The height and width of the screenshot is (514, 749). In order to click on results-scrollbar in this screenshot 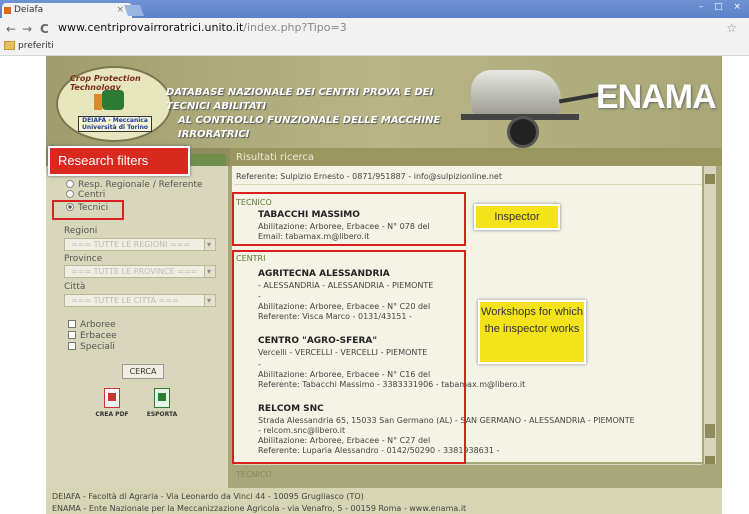, I will do `click(710, 315)`.